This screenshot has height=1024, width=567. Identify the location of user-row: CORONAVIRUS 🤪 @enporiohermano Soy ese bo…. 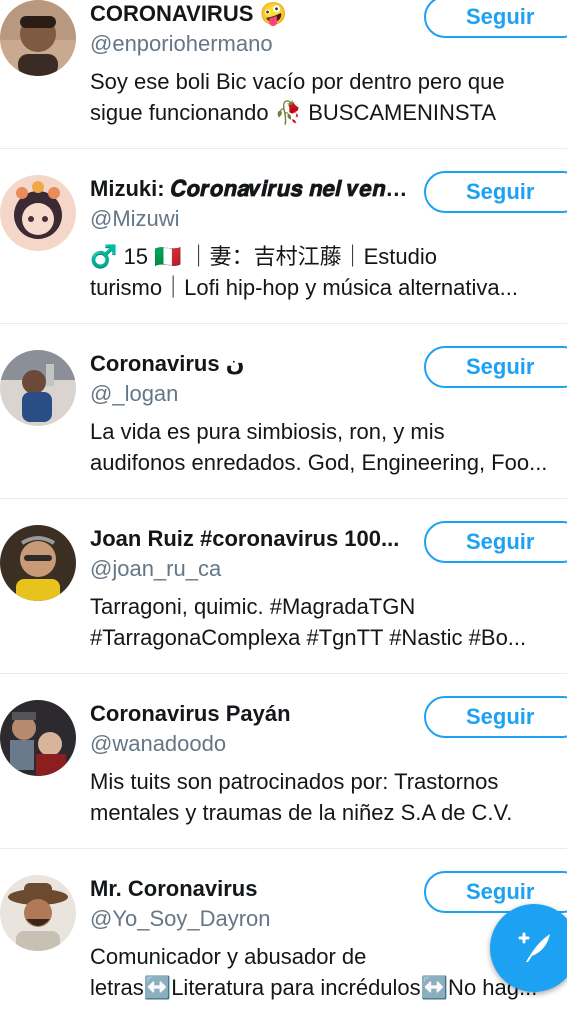
(283, 74).